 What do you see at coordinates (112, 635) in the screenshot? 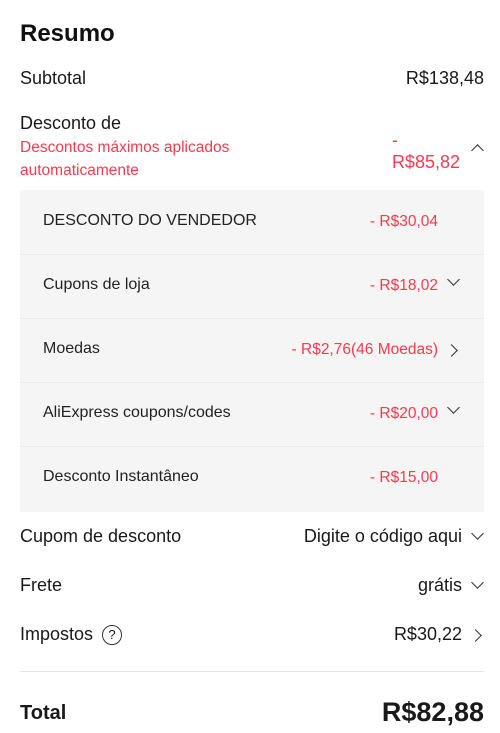
I see `help-icon: ?` at bounding box center [112, 635].